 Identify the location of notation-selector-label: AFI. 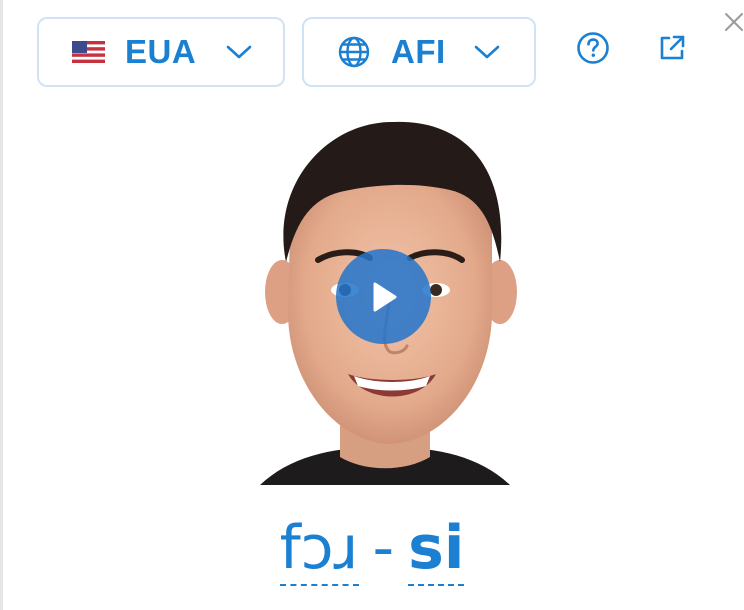
(418, 51).